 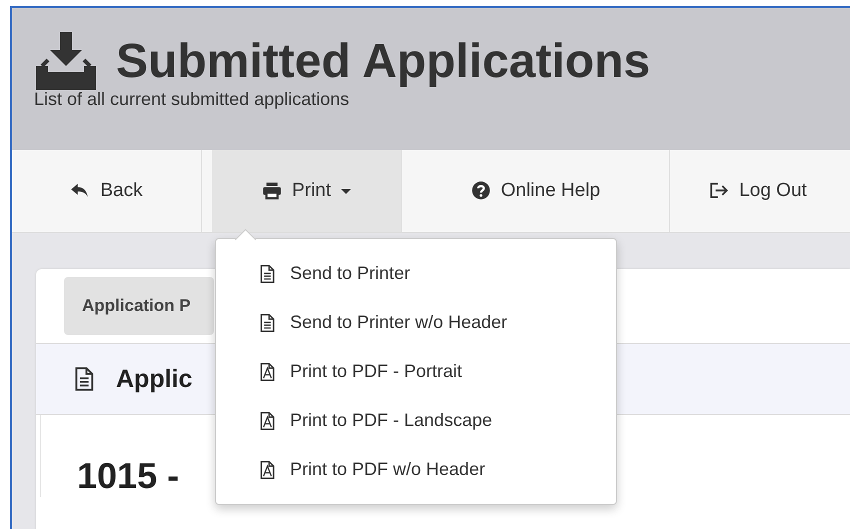 I want to click on page-title: Submitted Applications, so click(x=383, y=62).